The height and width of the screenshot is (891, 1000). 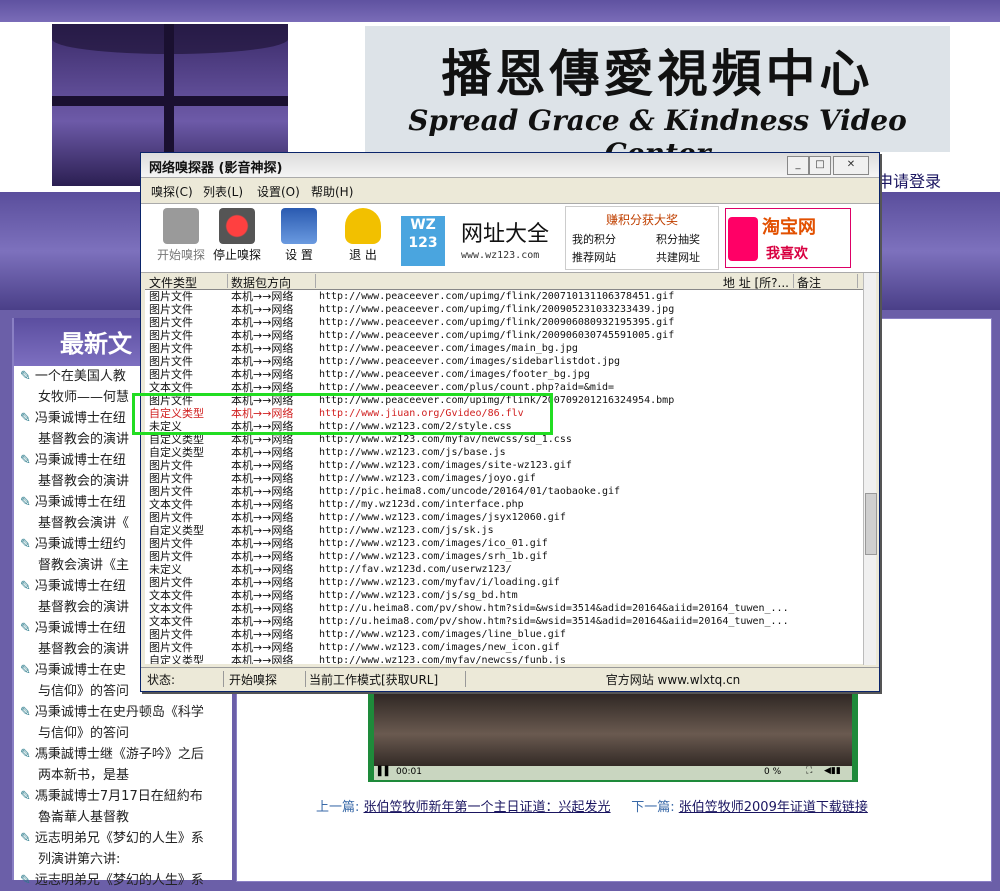 I want to click on ad-points: 赚积分获大奖 我的积分 积分抽奖 推荐网站 共建网址, so click(x=642, y=238).